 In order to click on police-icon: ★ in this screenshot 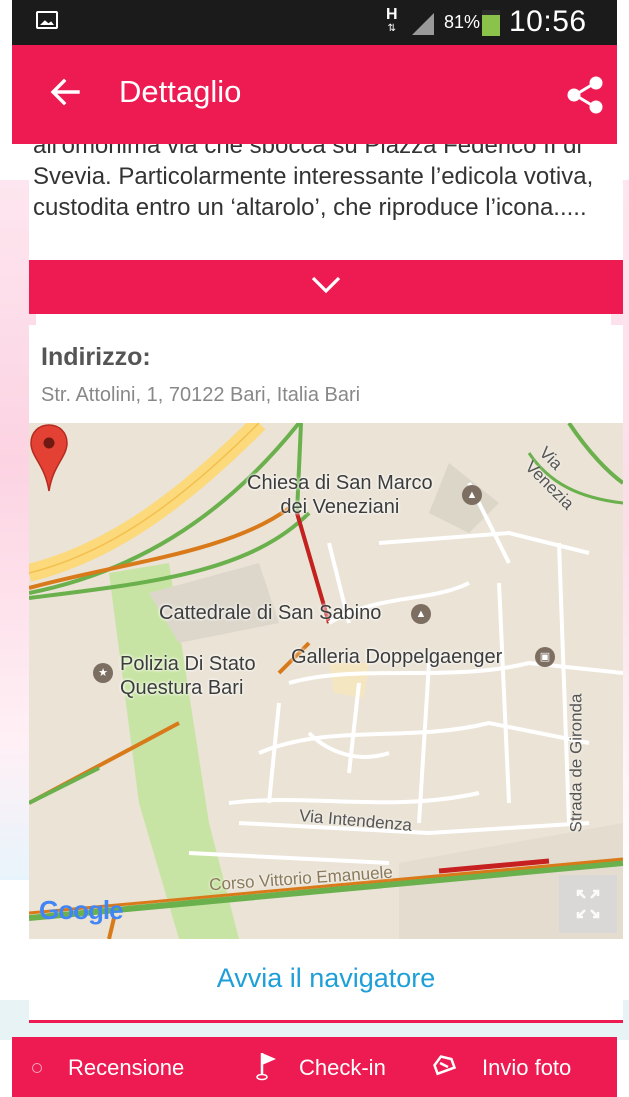, I will do `click(103, 673)`.